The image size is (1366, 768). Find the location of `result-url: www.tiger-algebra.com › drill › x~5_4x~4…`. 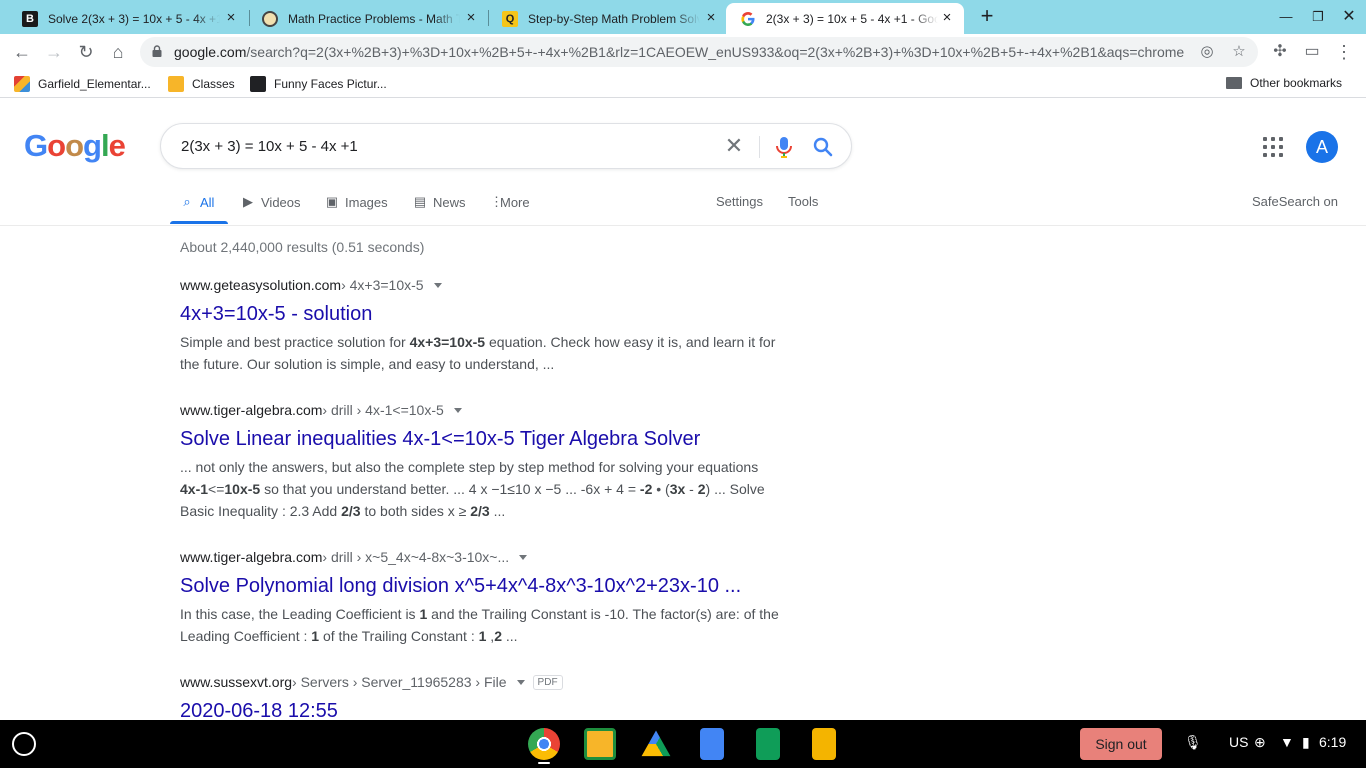

result-url: www.tiger-algebra.com › drill › x~5_4x~4… is located at coordinates (480, 557).